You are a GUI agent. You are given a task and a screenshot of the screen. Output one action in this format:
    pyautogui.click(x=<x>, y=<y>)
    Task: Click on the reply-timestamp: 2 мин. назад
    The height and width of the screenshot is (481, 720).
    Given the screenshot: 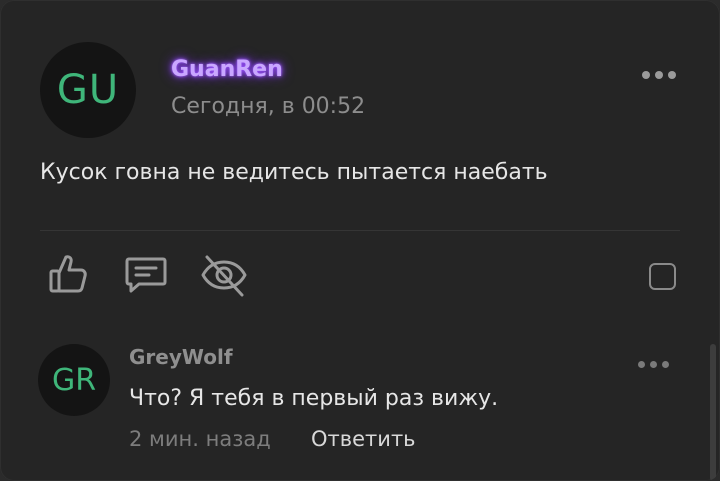 What is the action you would take?
    pyautogui.click(x=200, y=439)
    